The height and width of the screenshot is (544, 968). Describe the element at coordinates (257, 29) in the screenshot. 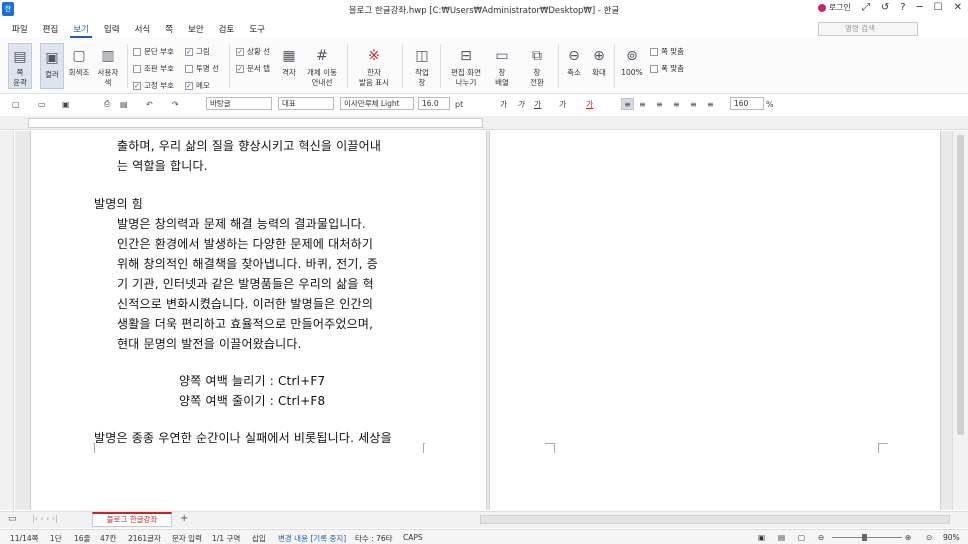

I see `menu-tools: 도구` at that location.